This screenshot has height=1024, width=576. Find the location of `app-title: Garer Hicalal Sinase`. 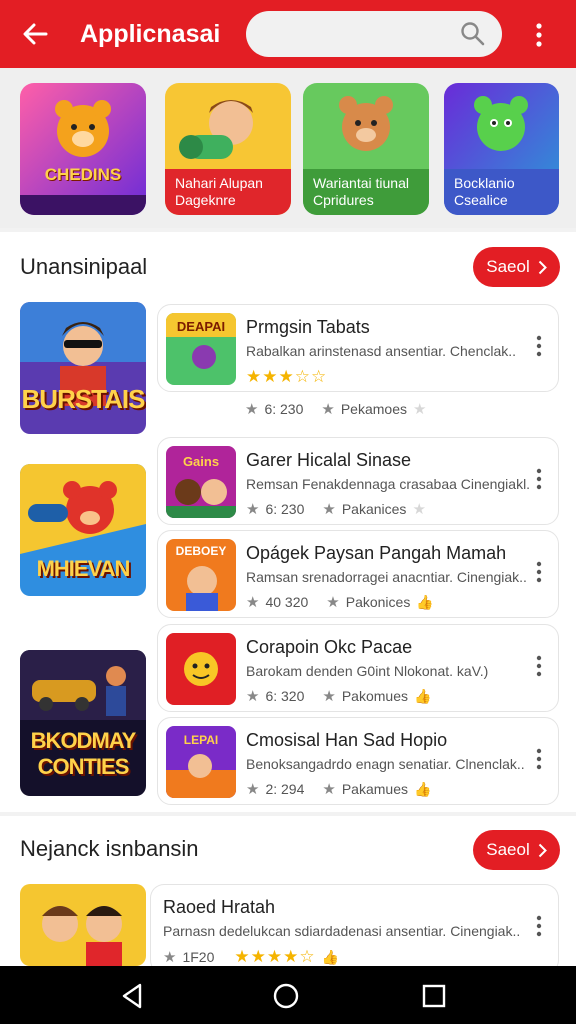

app-title: Garer Hicalal Sinase is located at coordinates (329, 460).